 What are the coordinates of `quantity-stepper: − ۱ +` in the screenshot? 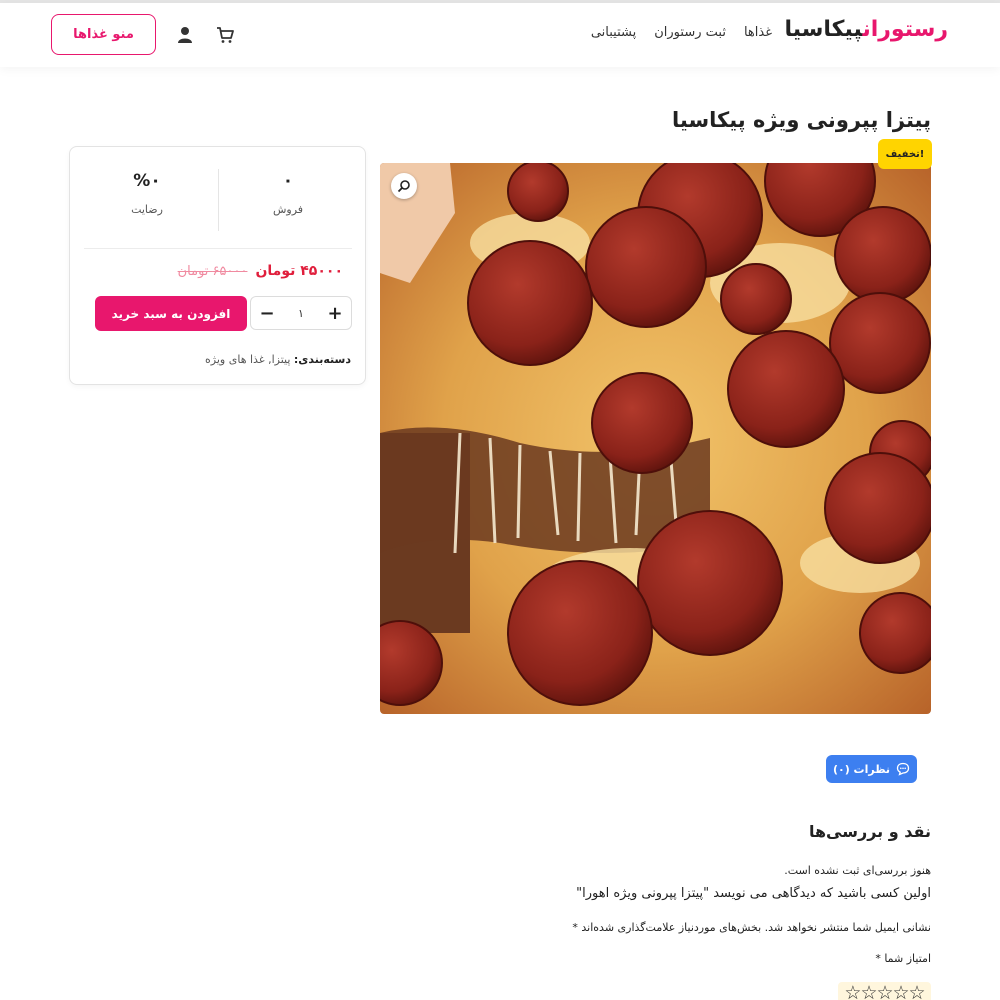 It's located at (301, 313).